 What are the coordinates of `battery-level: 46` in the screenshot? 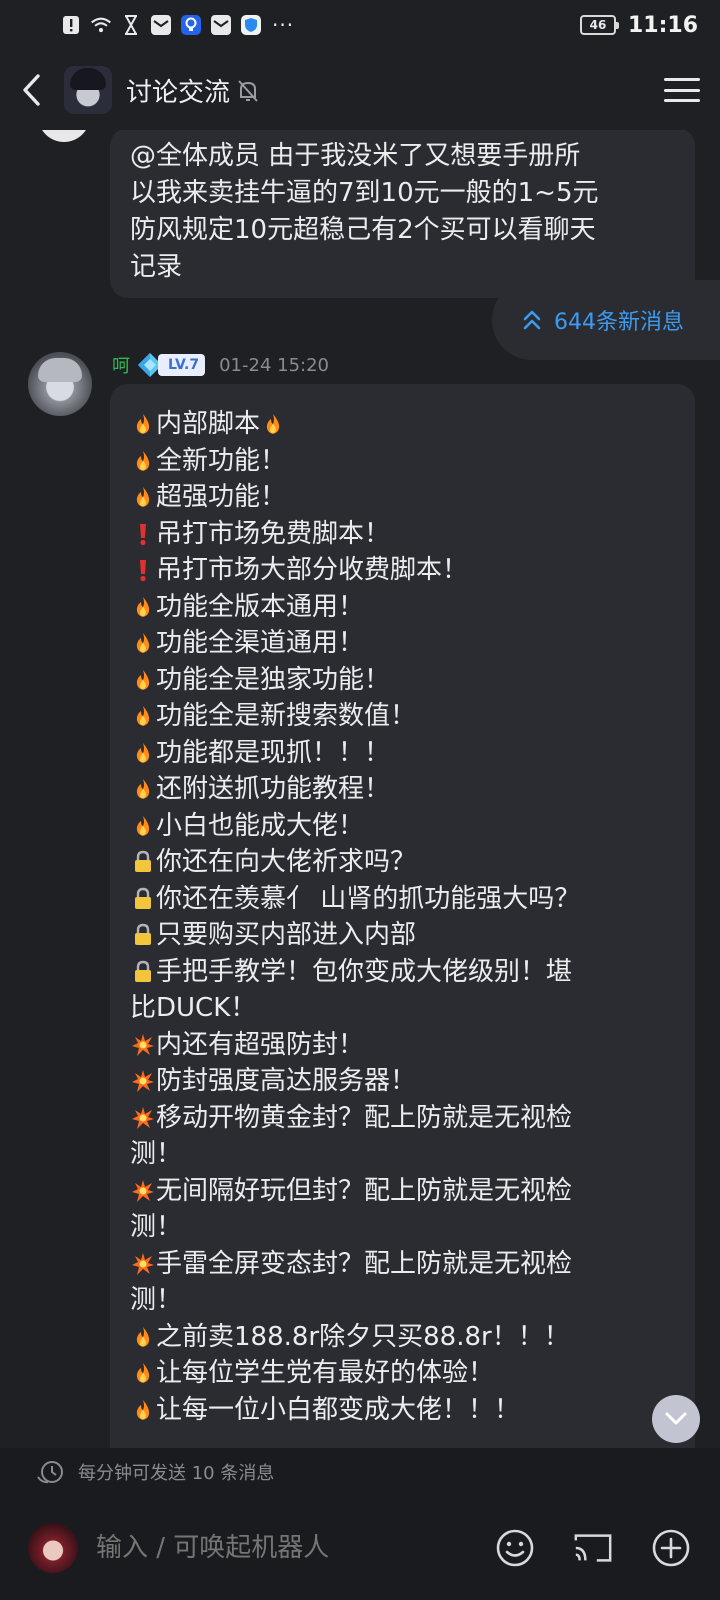 It's located at (598, 25).